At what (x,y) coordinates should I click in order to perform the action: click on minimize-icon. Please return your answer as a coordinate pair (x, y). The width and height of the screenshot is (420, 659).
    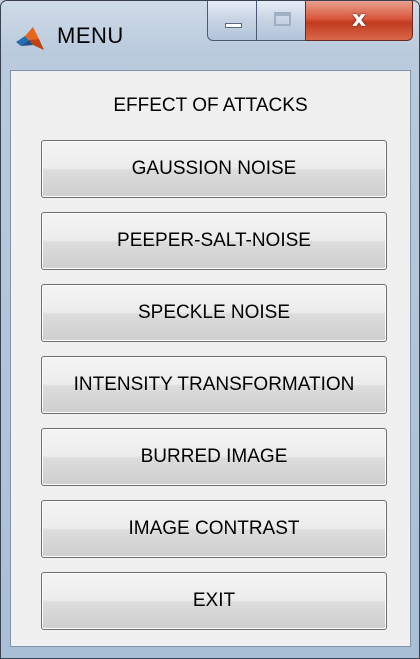
    Looking at the image, I should click on (233, 25).